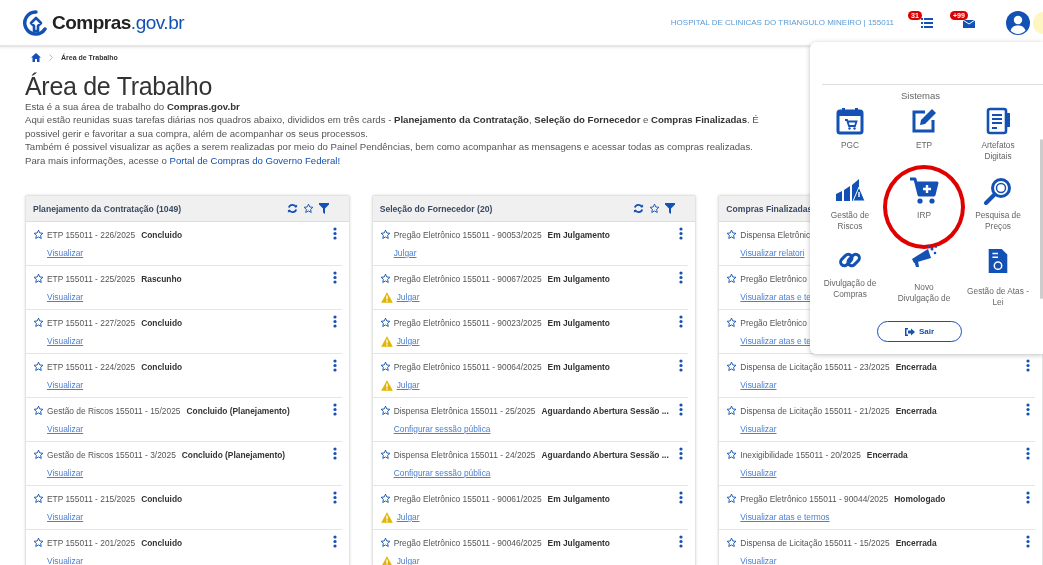  Describe the element at coordinates (389, 147) in the screenshot. I see `intro-text: Também é possivel visualizar as ações a serem realizadas por meio do Painel Pendências, bem como acompanhar as mensagens e acessar todas as compras realizadas.` at that location.